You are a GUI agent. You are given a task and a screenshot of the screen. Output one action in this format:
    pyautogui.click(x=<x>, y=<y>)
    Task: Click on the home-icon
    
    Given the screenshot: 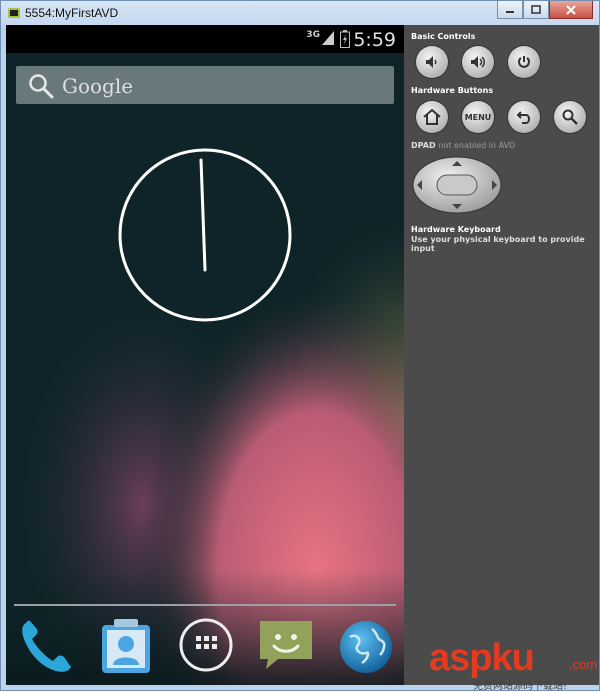 What is the action you would take?
    pyautogui.click(x=432, y=117)
    